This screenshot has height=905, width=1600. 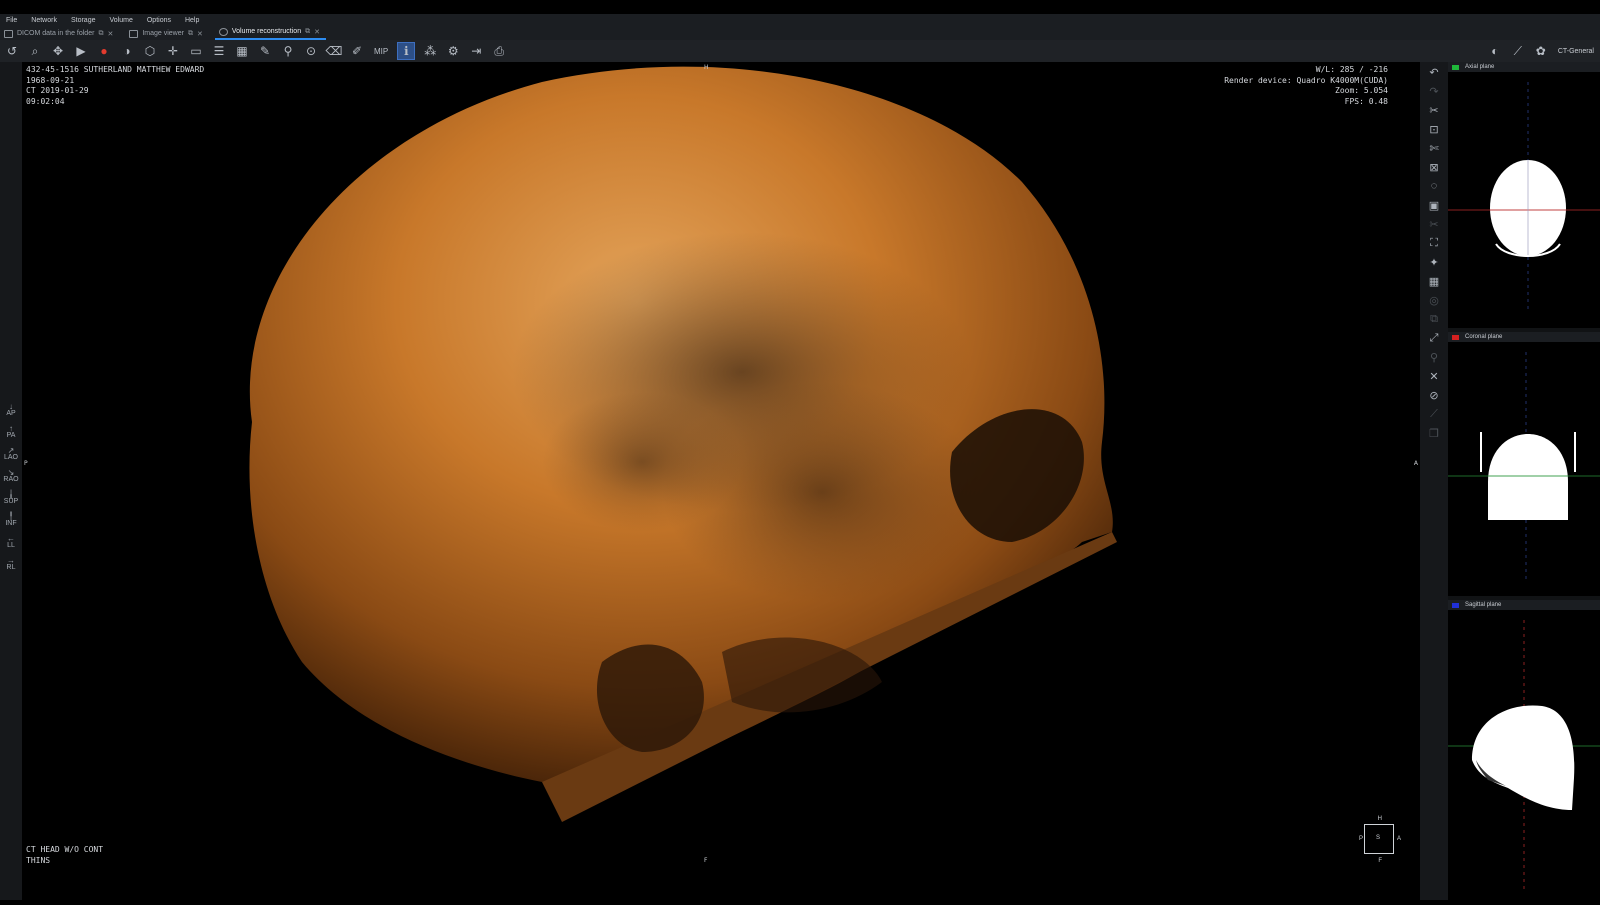 What do you see at coordinates (1455, 67) in the screenshot?
I see `axial-color-swatch` at bounding box center [1455, 67].